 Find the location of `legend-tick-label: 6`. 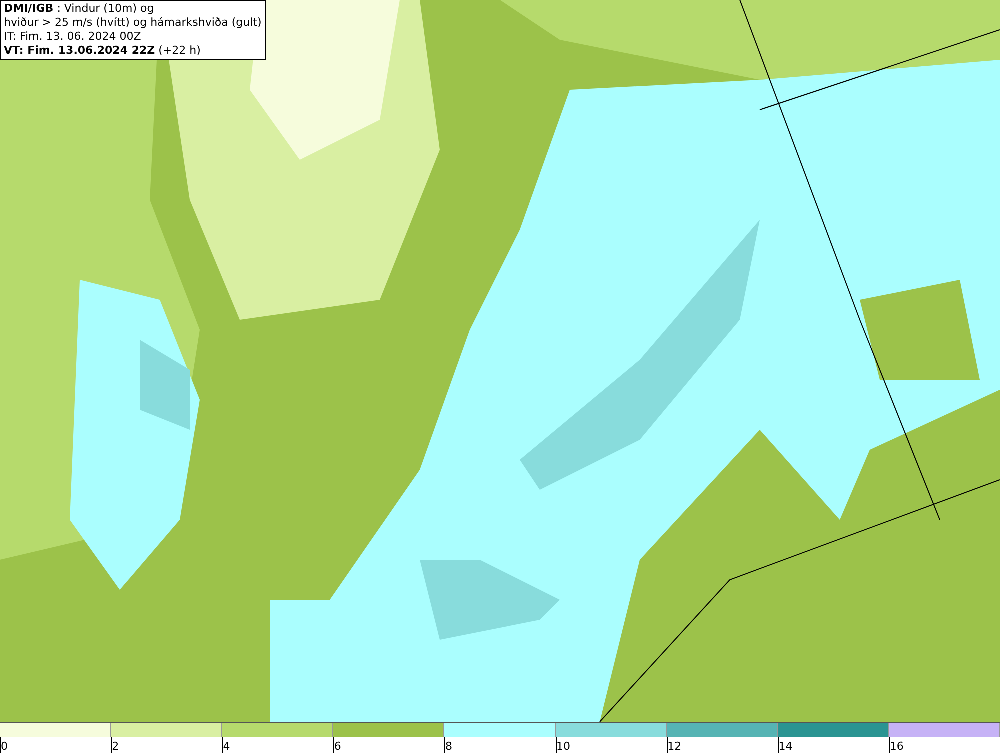

legend-tick-label: 6 is located at coordinates (338, 746).